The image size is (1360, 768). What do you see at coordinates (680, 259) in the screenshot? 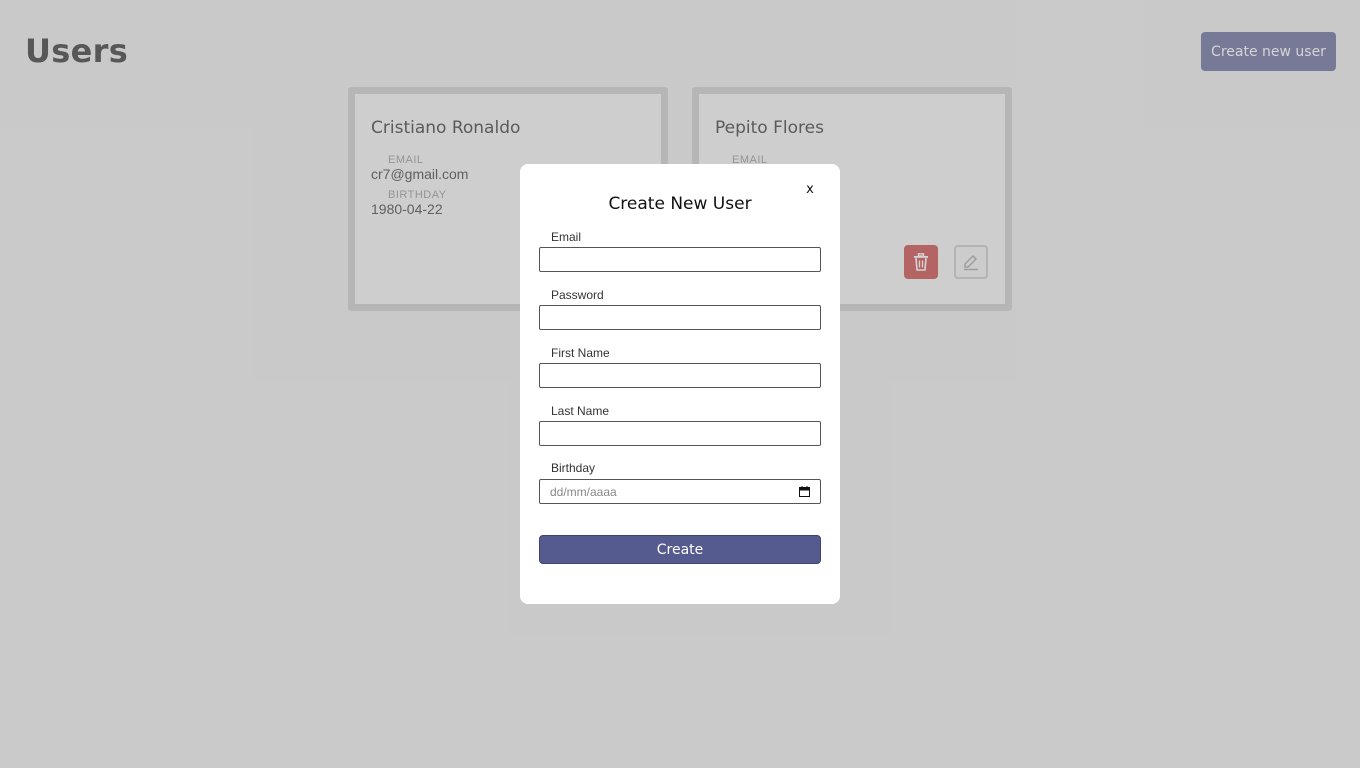
I see `email-field` at bounding box center [680, 259].